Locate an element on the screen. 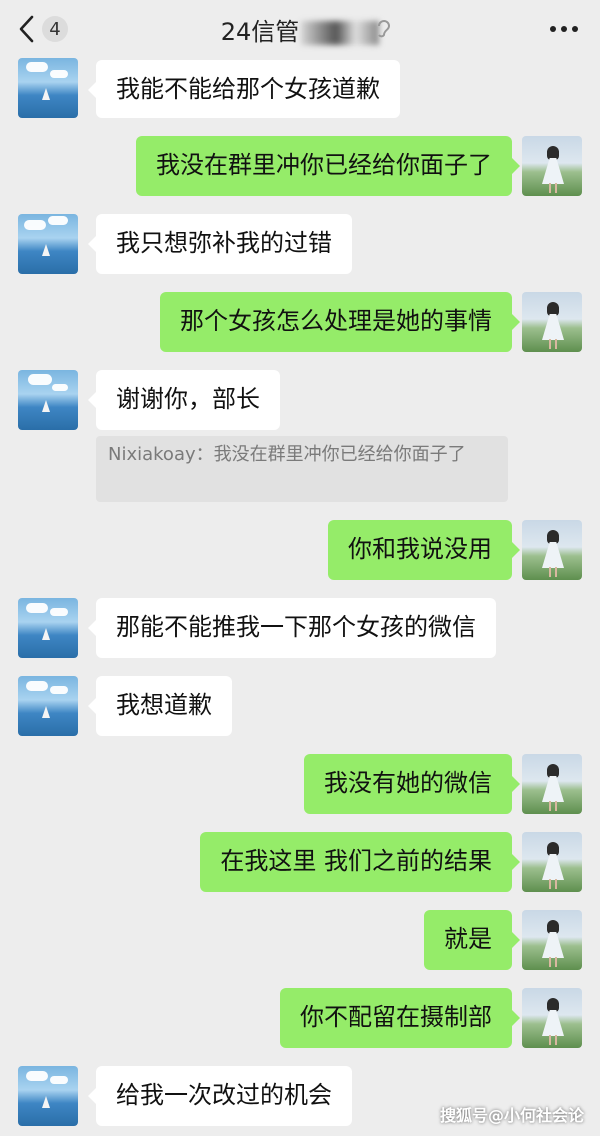 This screenshot has width=600, height=1136. chat-header: 4 24信管 is located at coordinates (300, 29).